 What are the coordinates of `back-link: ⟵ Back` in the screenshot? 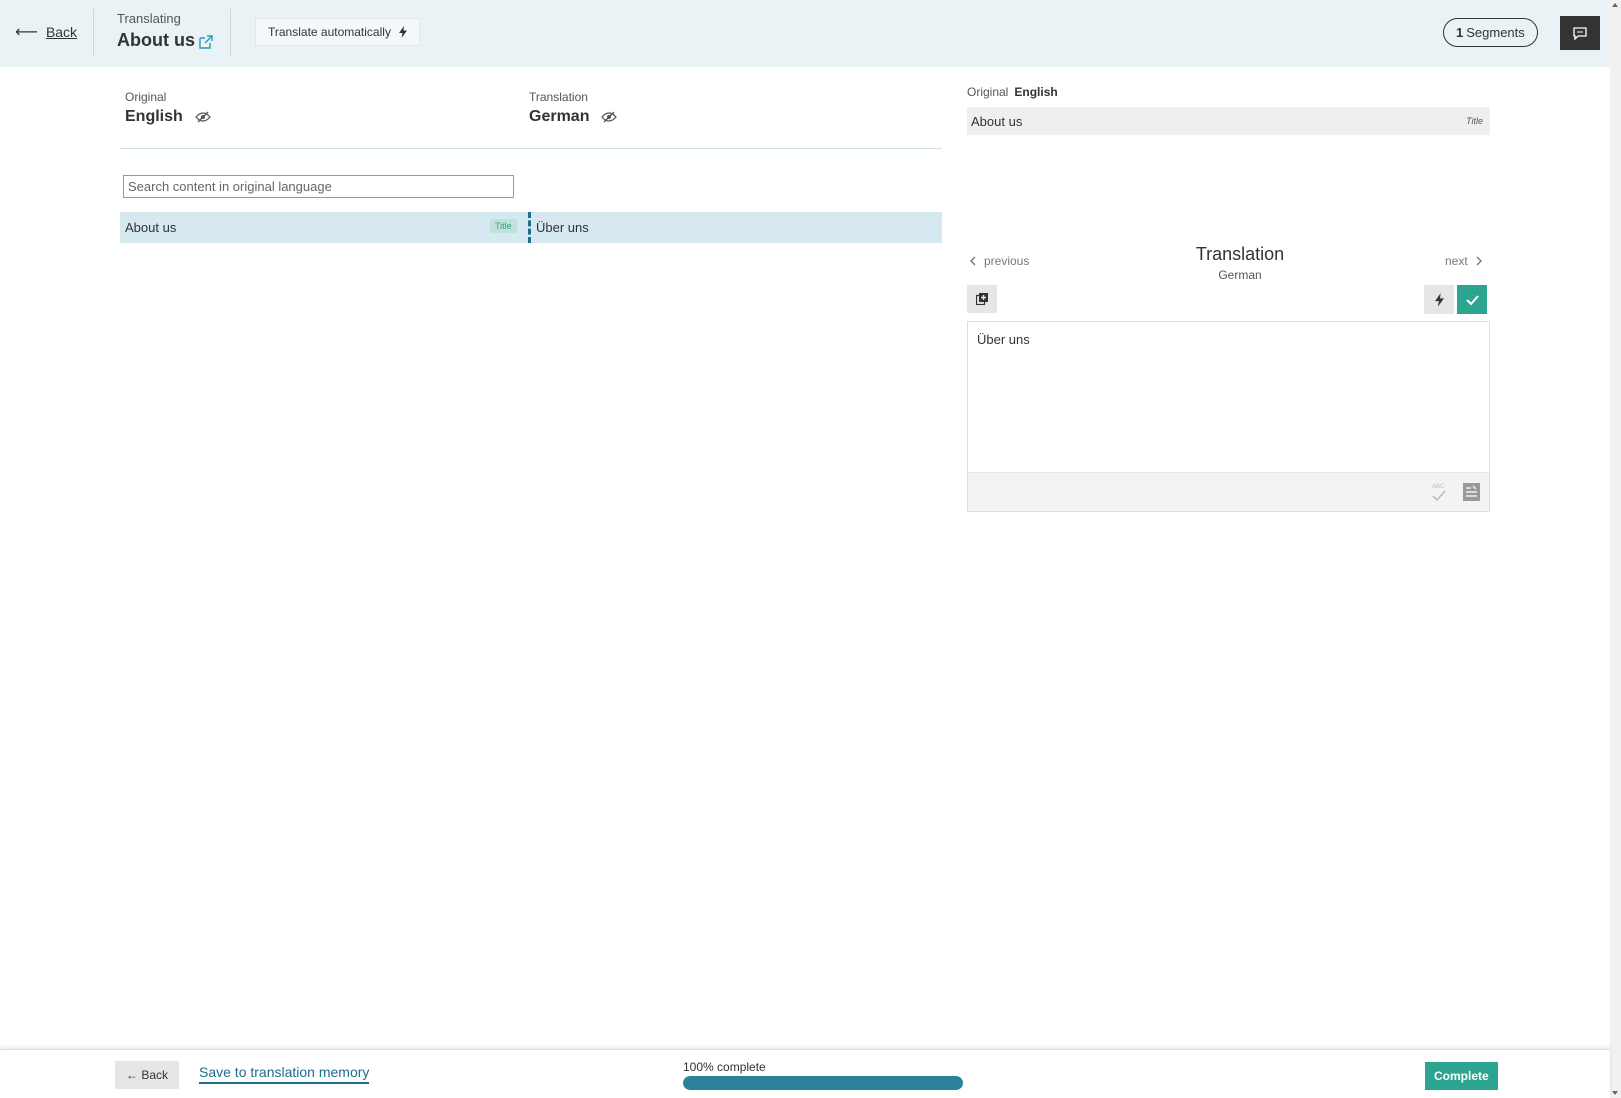 It's located at (46, 32).